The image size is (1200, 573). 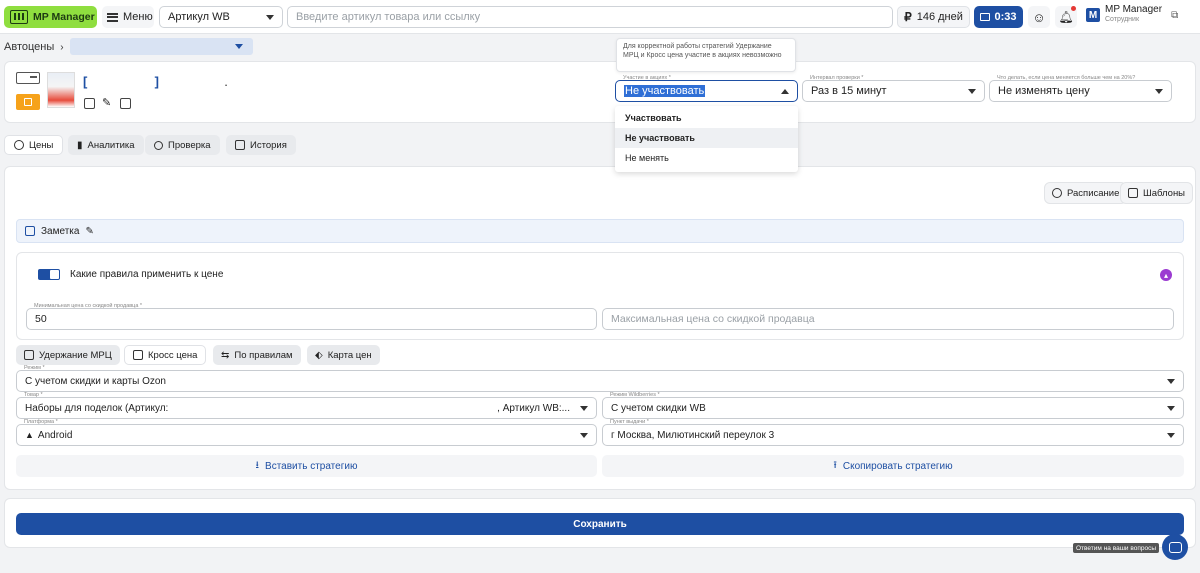 What do you see at coordinates (893, 435) in the screenshot?
I see `pickup-select: г Москва, Милютинский переулок 3` at bounding box center [893, 435].